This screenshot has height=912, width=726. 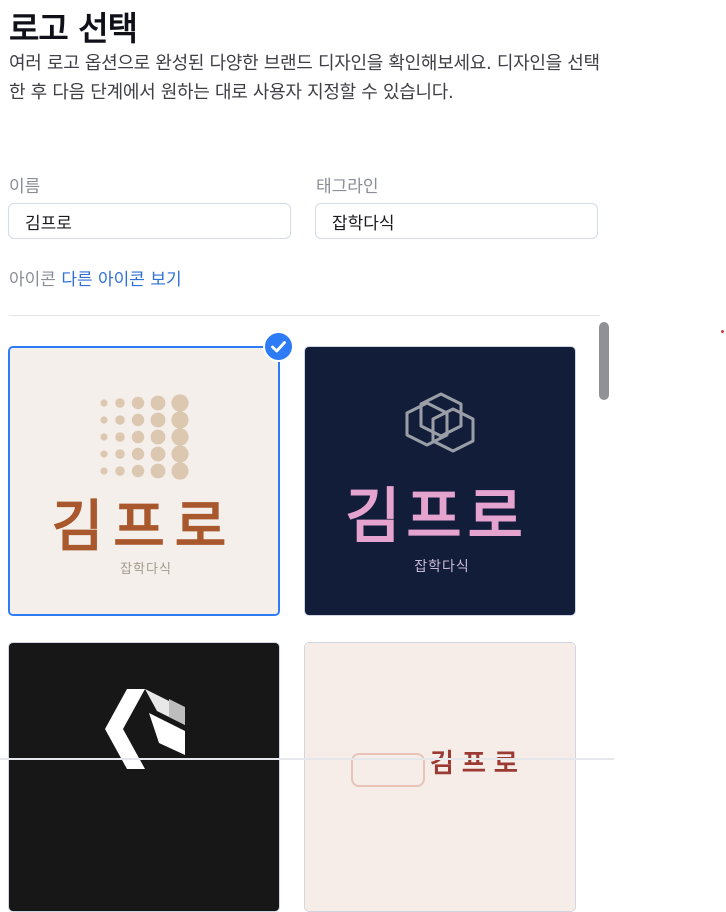 I want to click on name-label: 이름, so click(x=25, y=187).